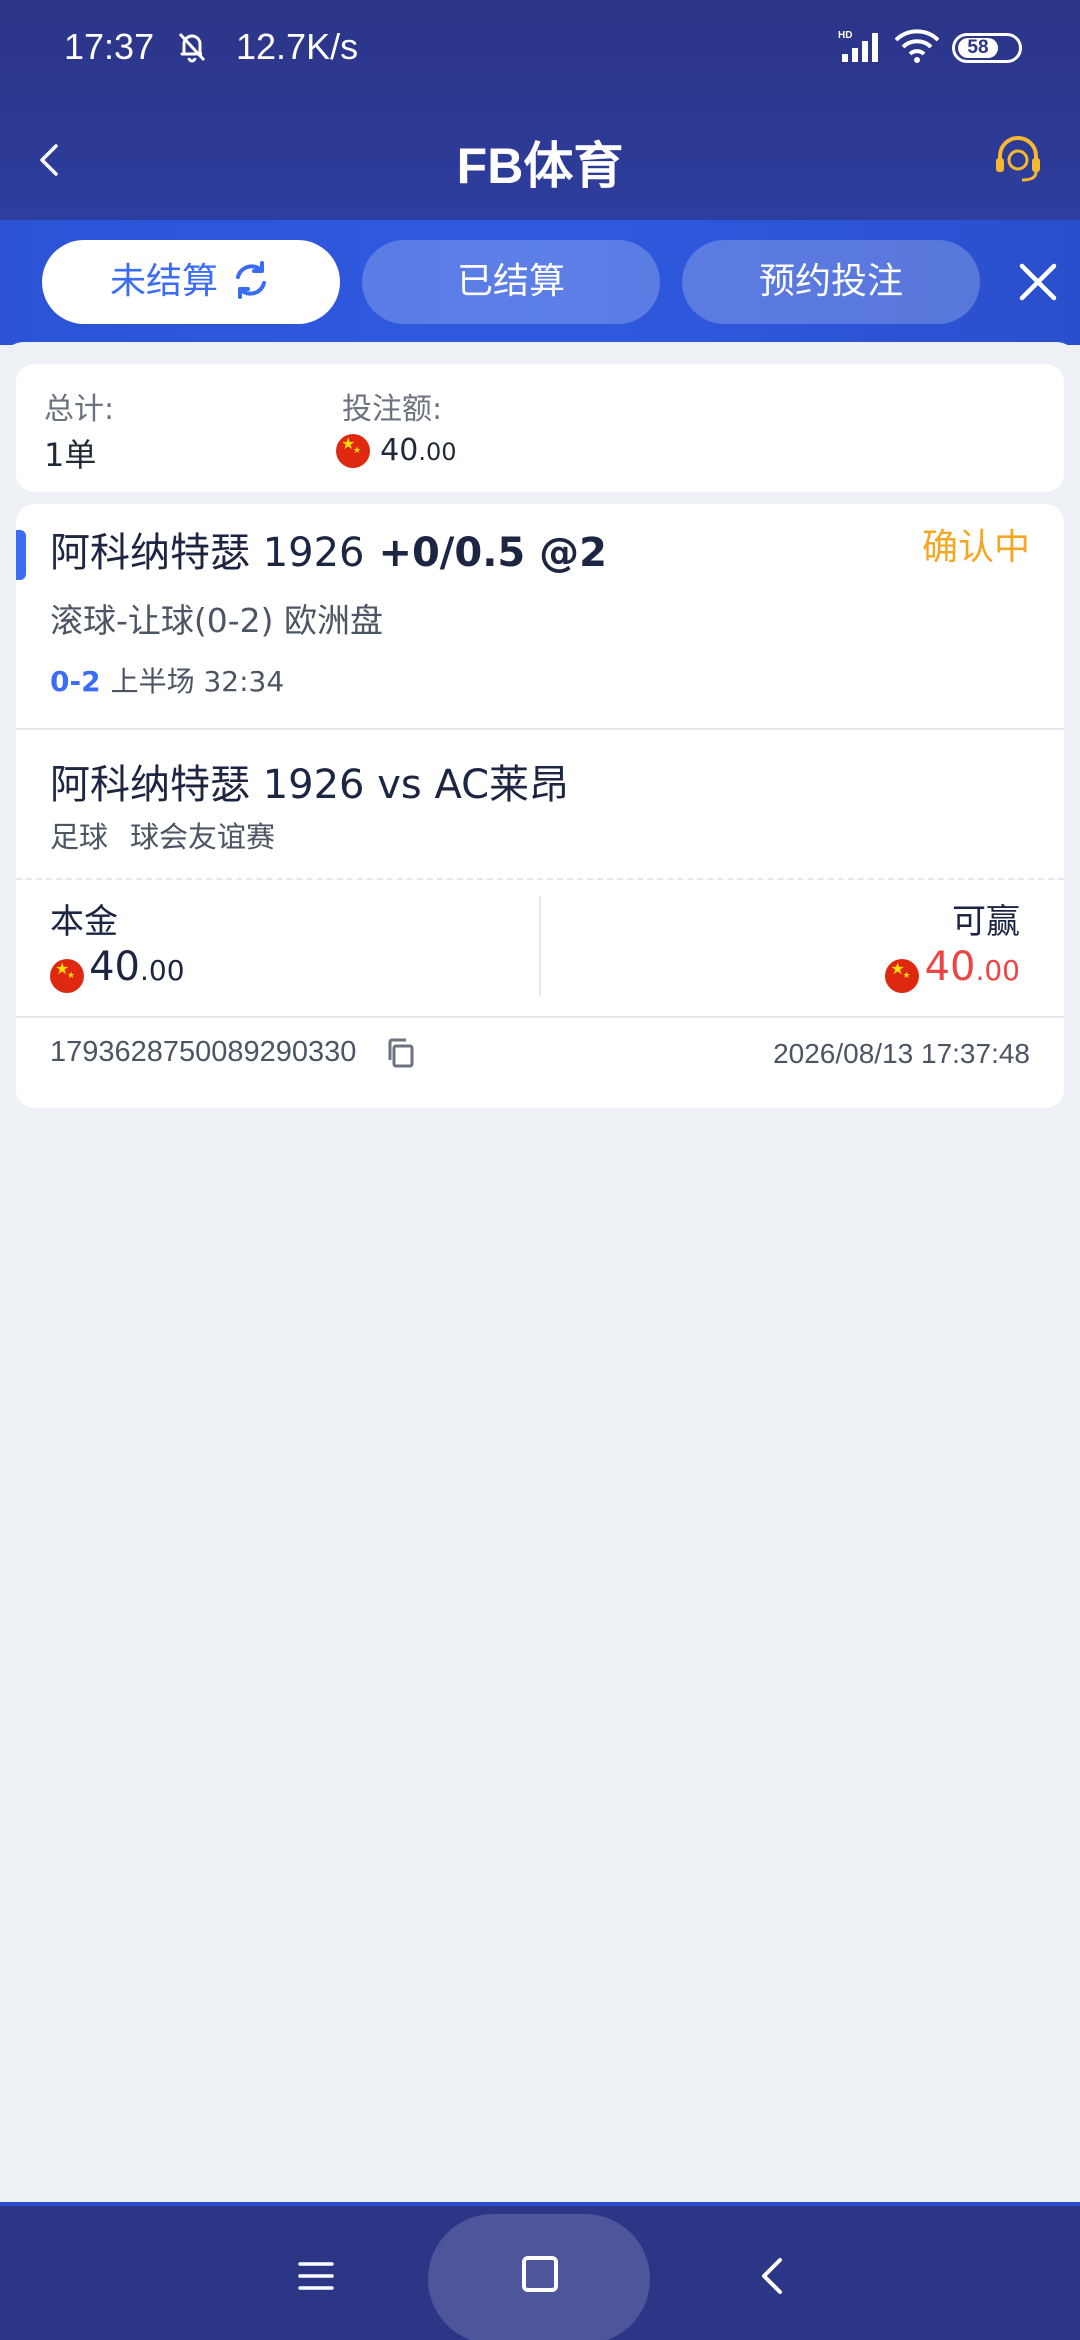 The image size is (1080, 2340). What do you see at coordinates (986, 922) in the screenshot?
I see `win-label: 可赢` at bounding box center [986, 922].